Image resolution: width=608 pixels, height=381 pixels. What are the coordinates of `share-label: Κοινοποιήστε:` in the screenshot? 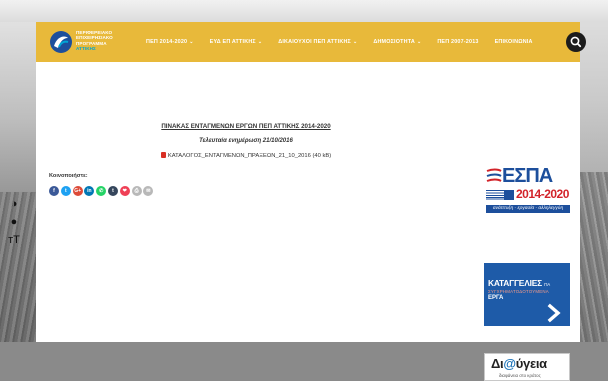 It's located at (68, 176).